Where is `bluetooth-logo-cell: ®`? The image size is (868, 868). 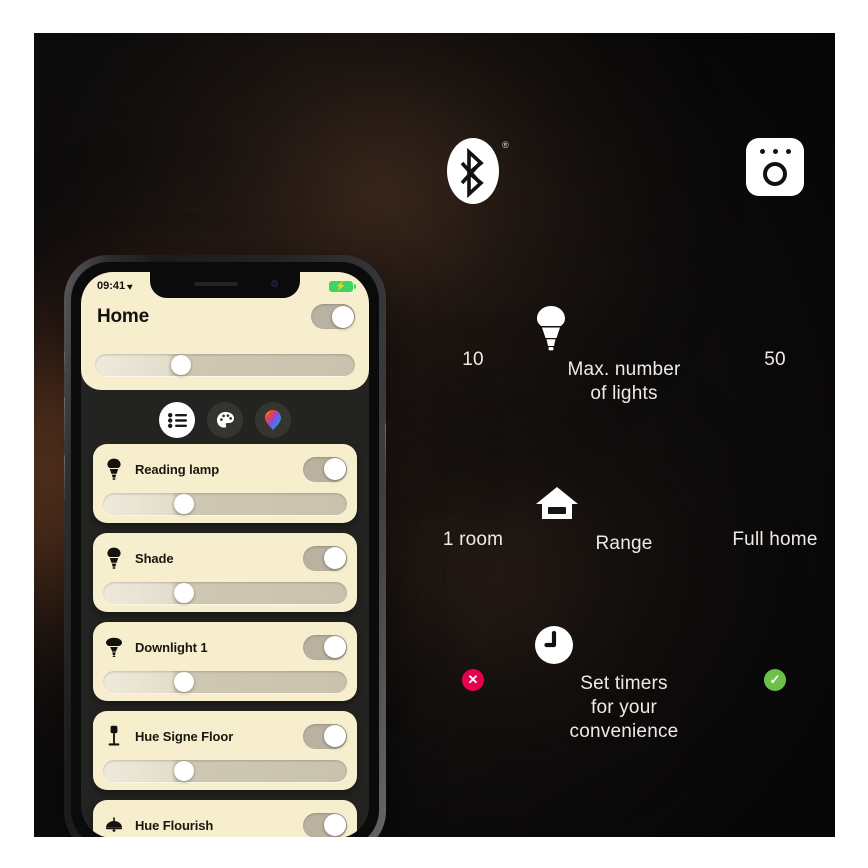
bluetooth-logo-cell: ® is located at coordinates (473, 174).